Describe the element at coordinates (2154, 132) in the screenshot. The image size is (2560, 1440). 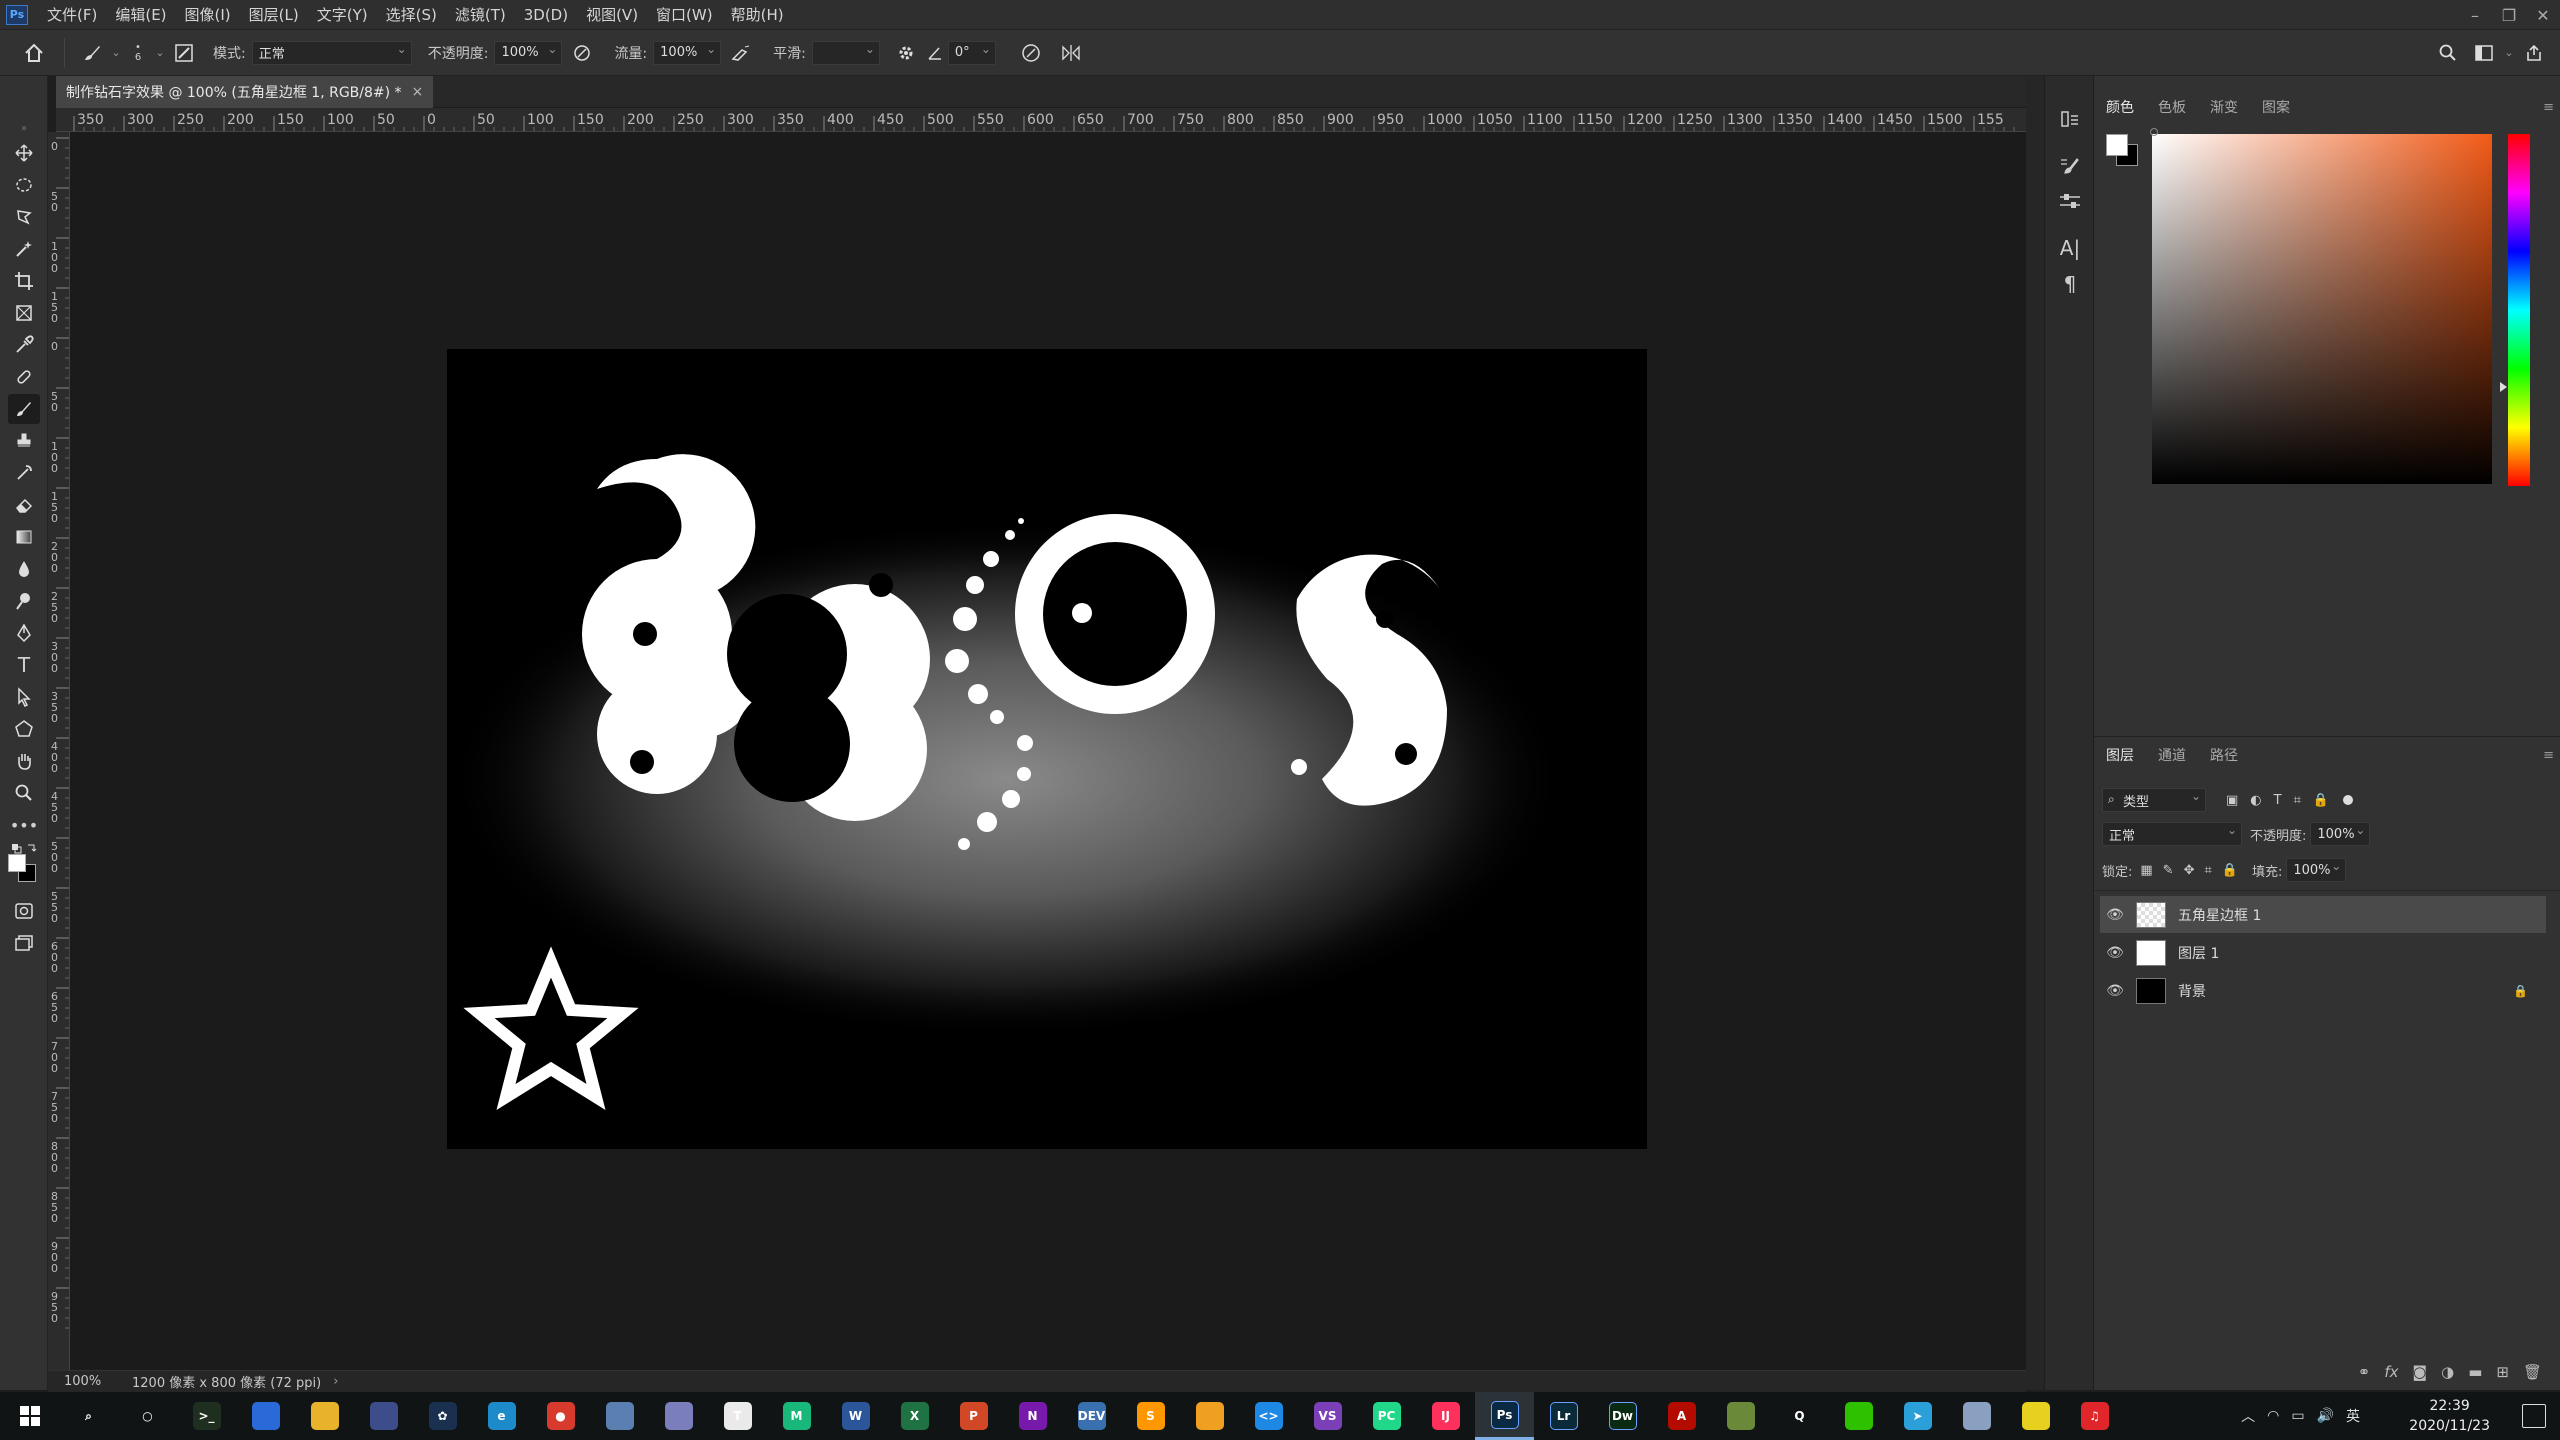
I see `color-picker-marker` at that location.